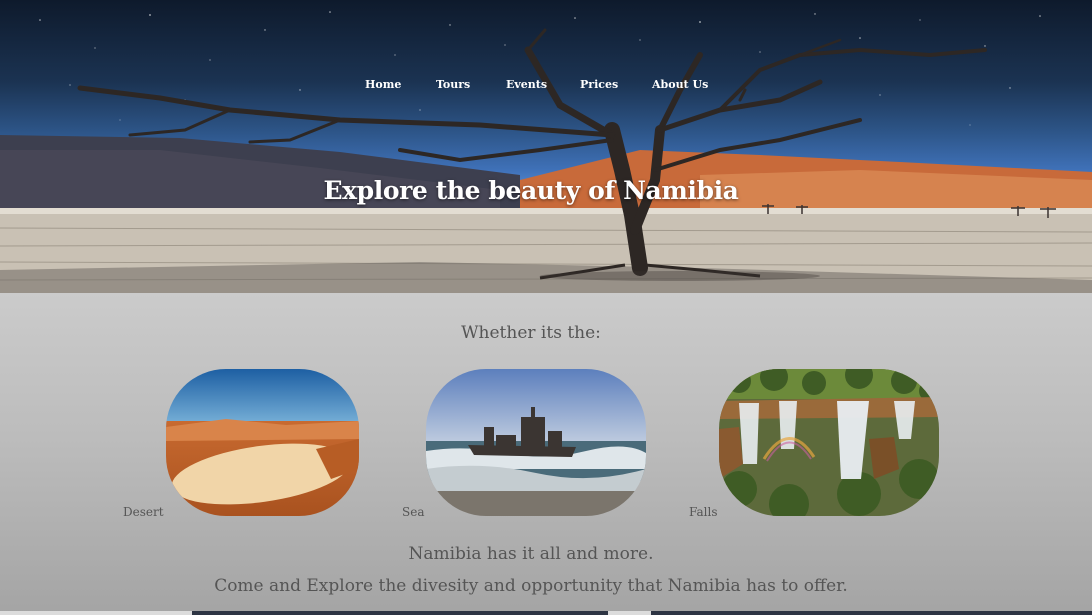  I want to click on nav-prices-link: Prices, so click(599, 84).